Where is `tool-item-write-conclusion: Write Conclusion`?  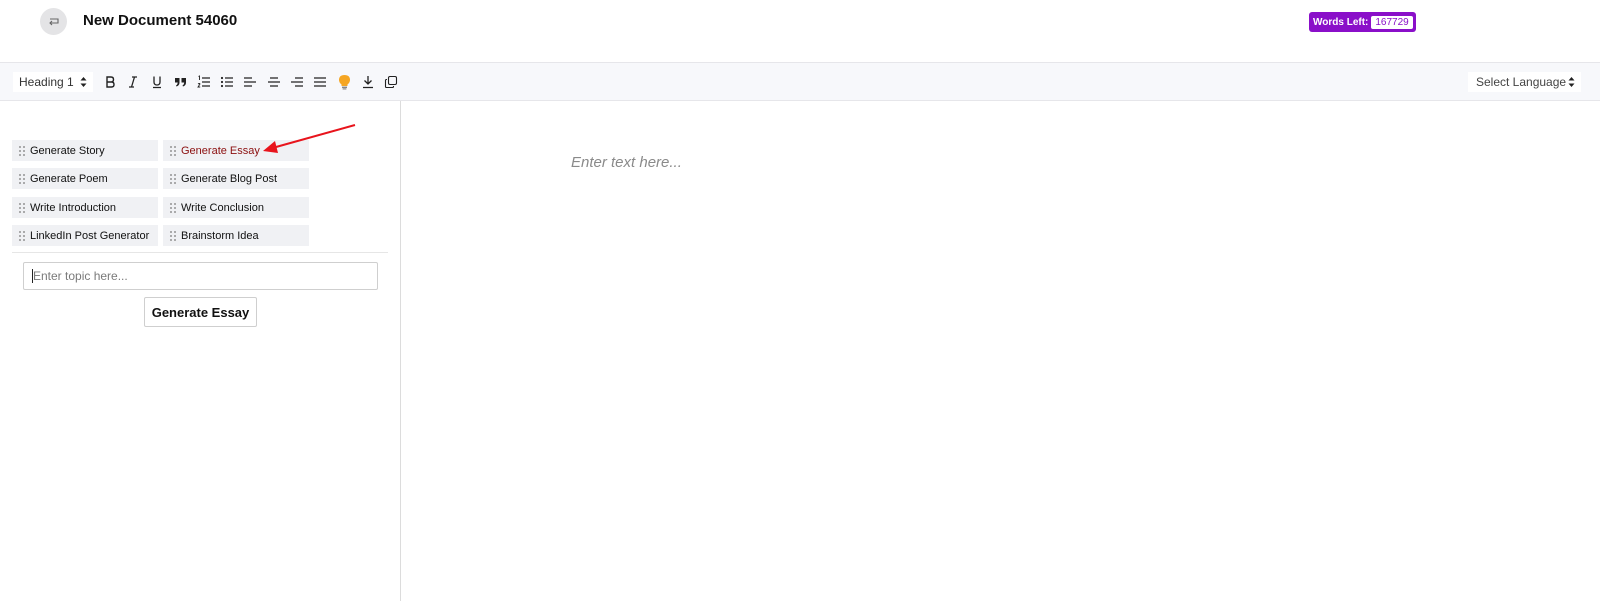 tool-item-write-conclusion: Write Conclusion is located at coordinates (236, 207).